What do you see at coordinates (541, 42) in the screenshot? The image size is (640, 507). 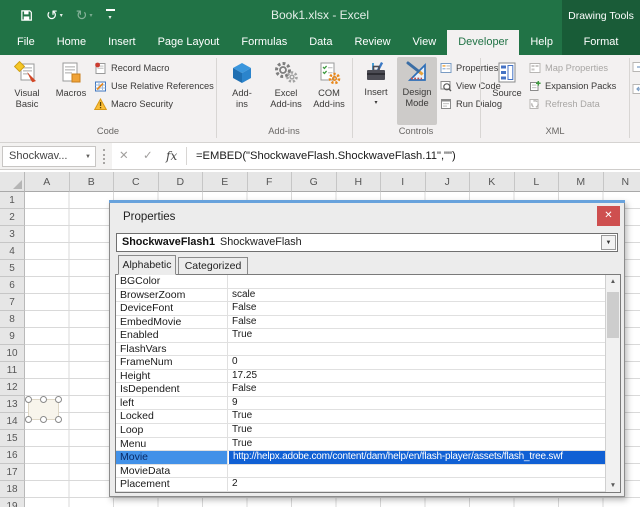 I see `tab-help: Help` at bounding box center [541, 42].